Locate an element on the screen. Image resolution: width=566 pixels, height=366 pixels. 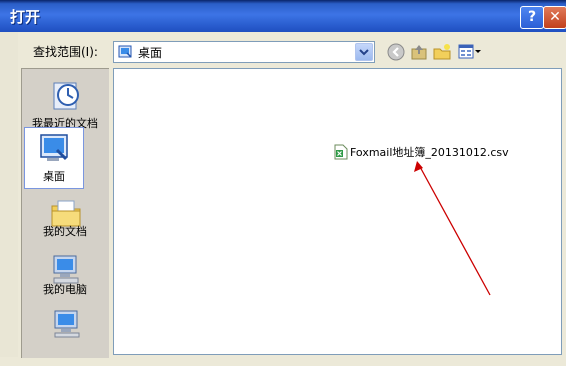
place-label: 我的文档 is located at coordinates (65, 231).